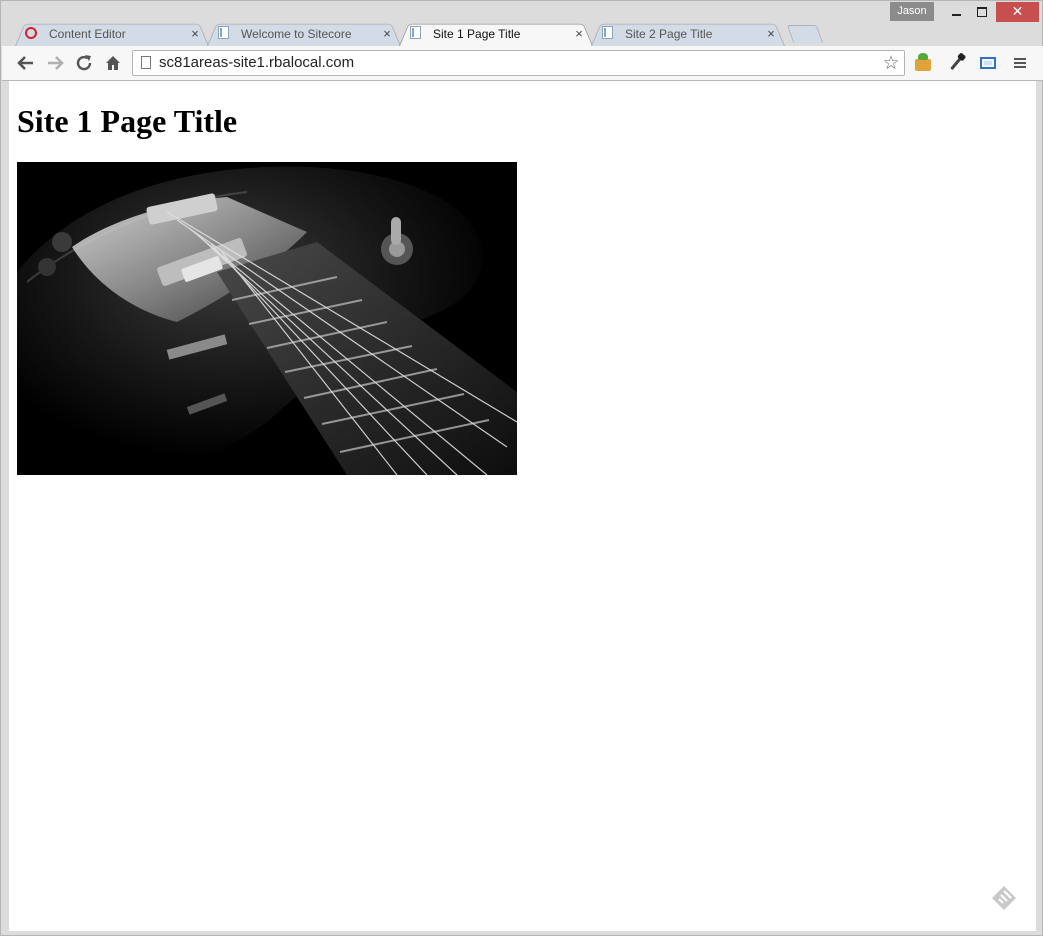 The width and height of the screenshot is (1043, 936). What do you see at coordinates (982, 12) in the screenshot?
I see `maximize-icon` at bounding box center [982, 12].